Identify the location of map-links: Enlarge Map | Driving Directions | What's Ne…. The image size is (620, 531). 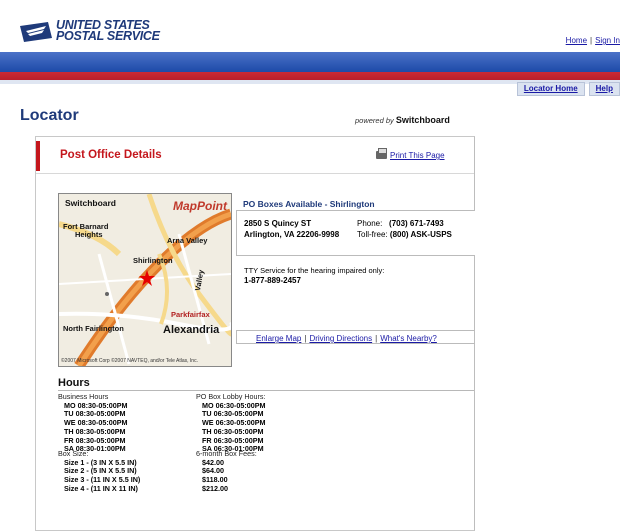
(346, 338).